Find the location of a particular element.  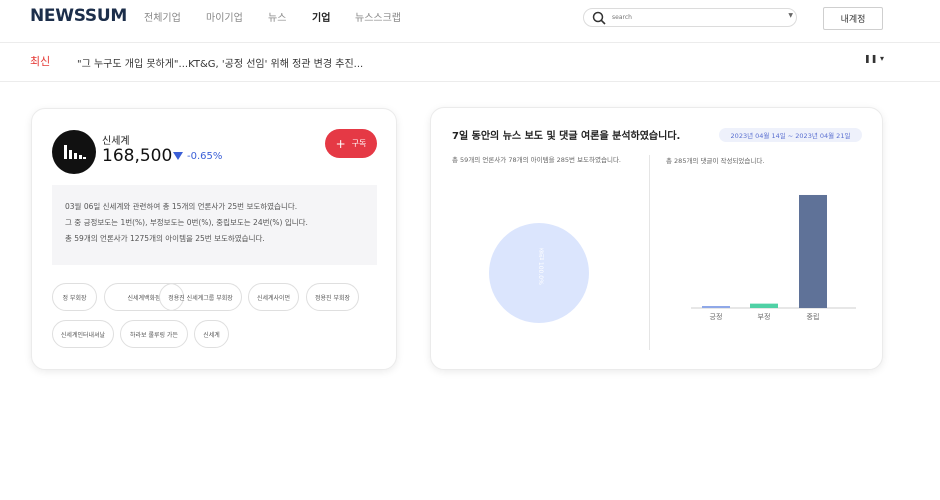

tag-chip: 신세계사이먼 is located at coordinates (273, 297).